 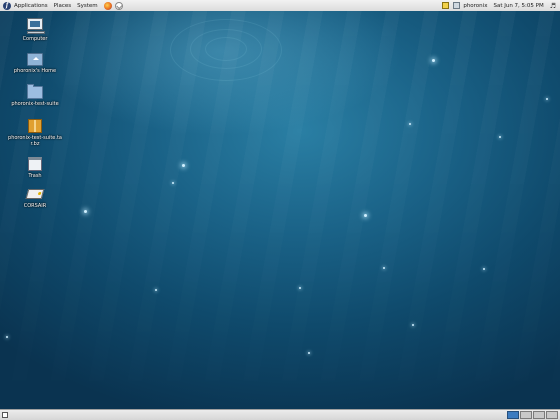 I want to click on workspace-switcher, so click(x=532, y=415).